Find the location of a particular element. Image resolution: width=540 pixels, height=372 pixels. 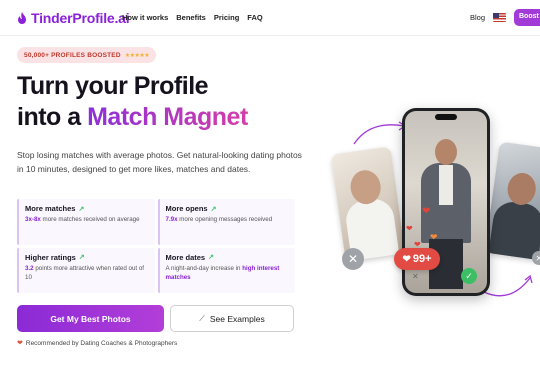

magic-wand-icon: ⟋ is located at coordinates (202, 318).